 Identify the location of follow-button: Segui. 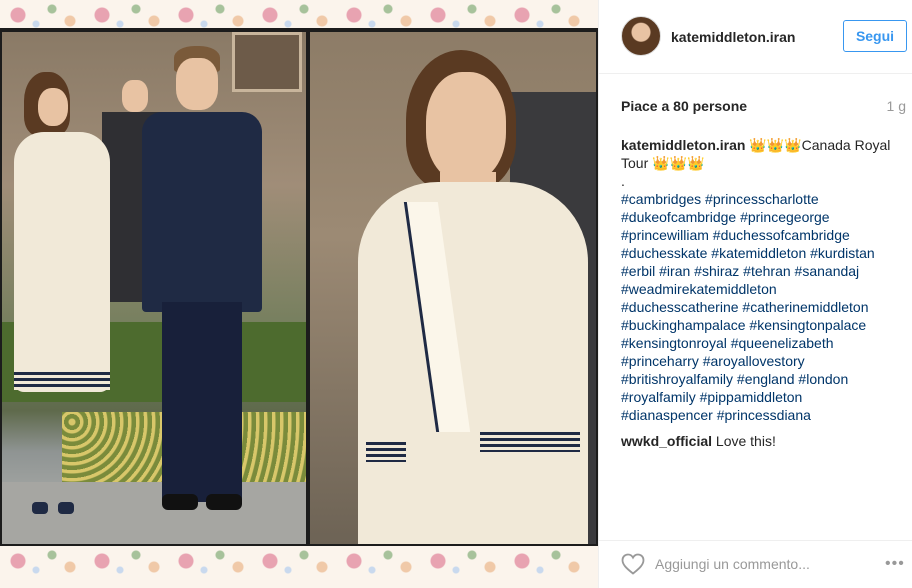
(875, 36).